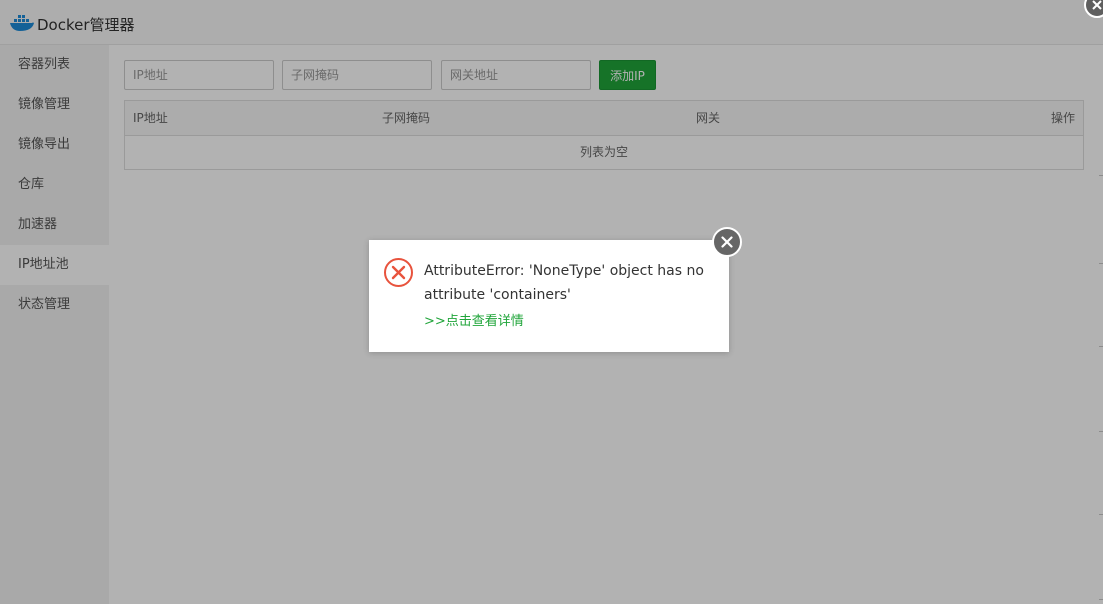  What do you see at coordinates (474, 319) in the screenshot?
I see `view-details-link: >>点击查看详情` at bounding box center [474, 319].